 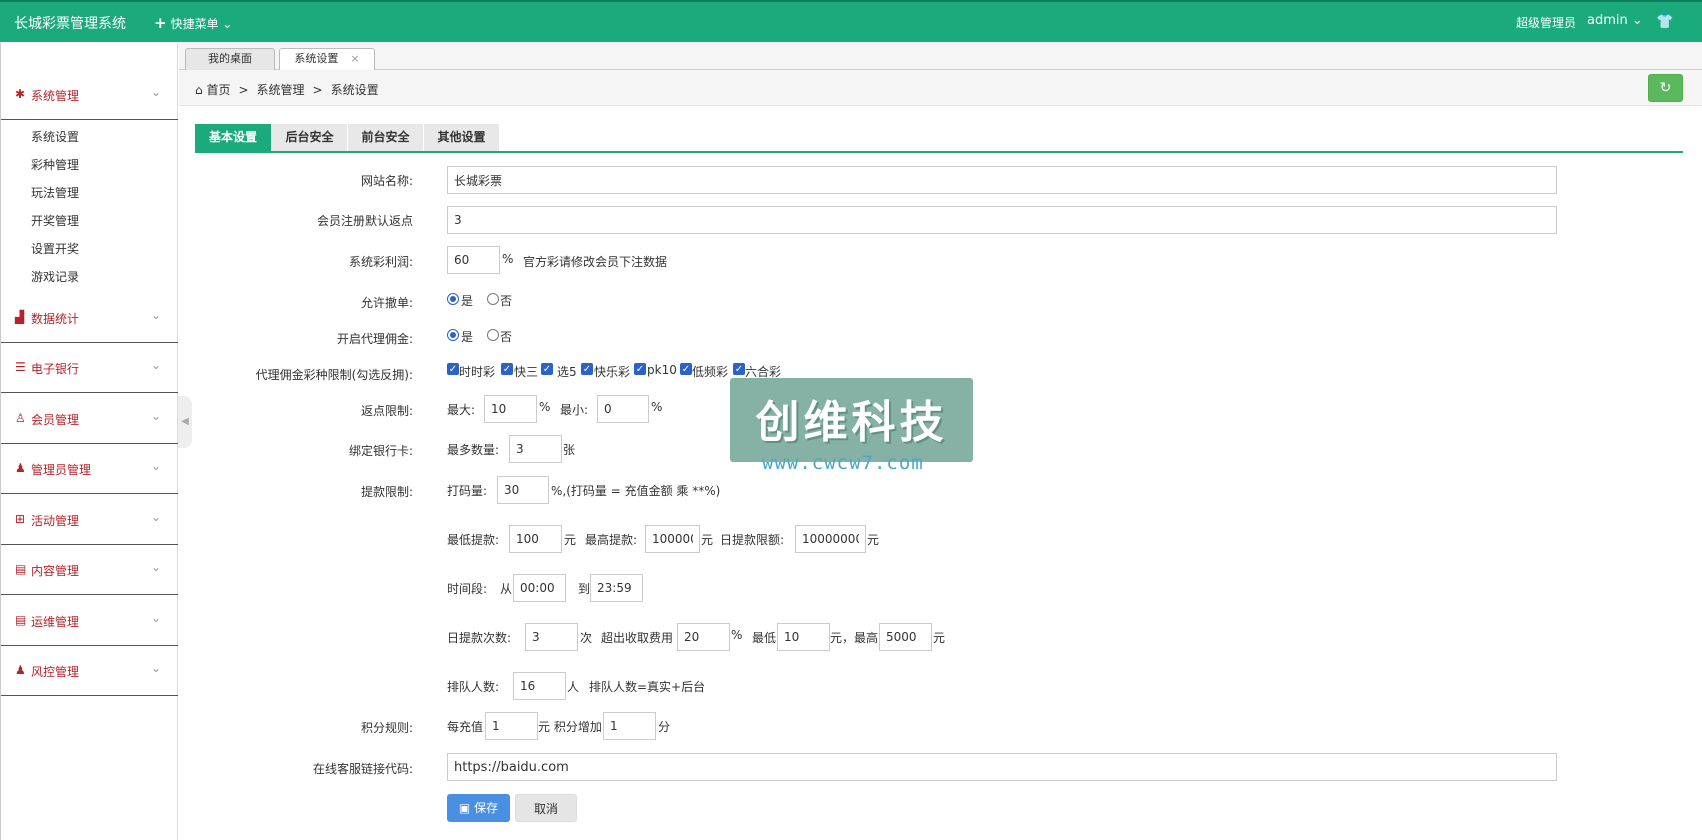 I want to click on sidebar-item-play-methods: 玩法管理, so click(x=55, y=192).